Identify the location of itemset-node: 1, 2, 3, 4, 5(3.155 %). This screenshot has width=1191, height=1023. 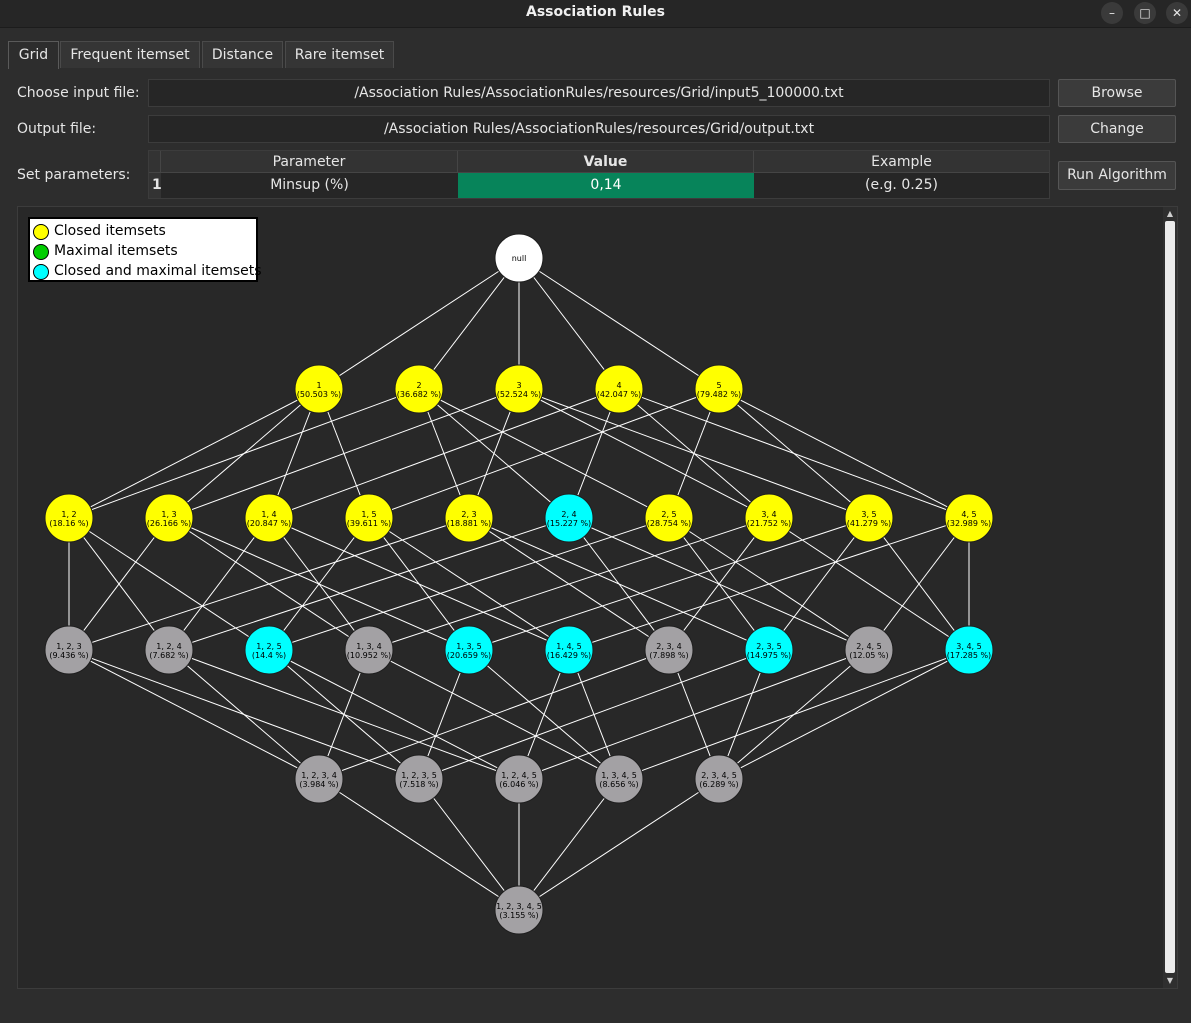
(519, 910).